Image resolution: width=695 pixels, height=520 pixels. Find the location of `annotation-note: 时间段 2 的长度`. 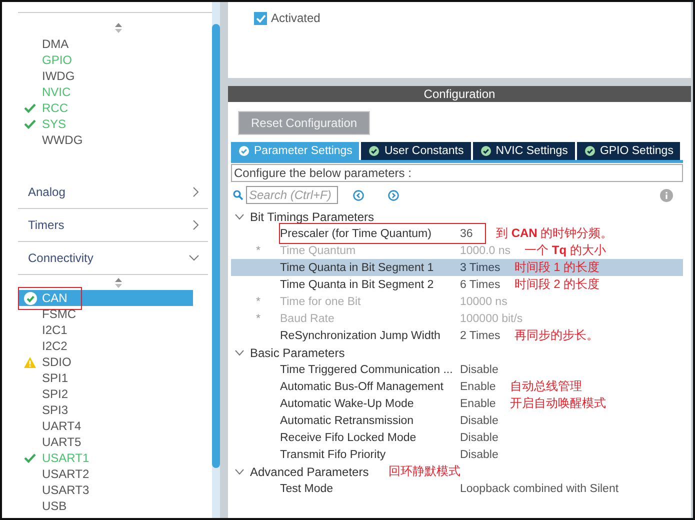

annotation-note: 时间段 2 的长度 is located at coordinates (557, 284).